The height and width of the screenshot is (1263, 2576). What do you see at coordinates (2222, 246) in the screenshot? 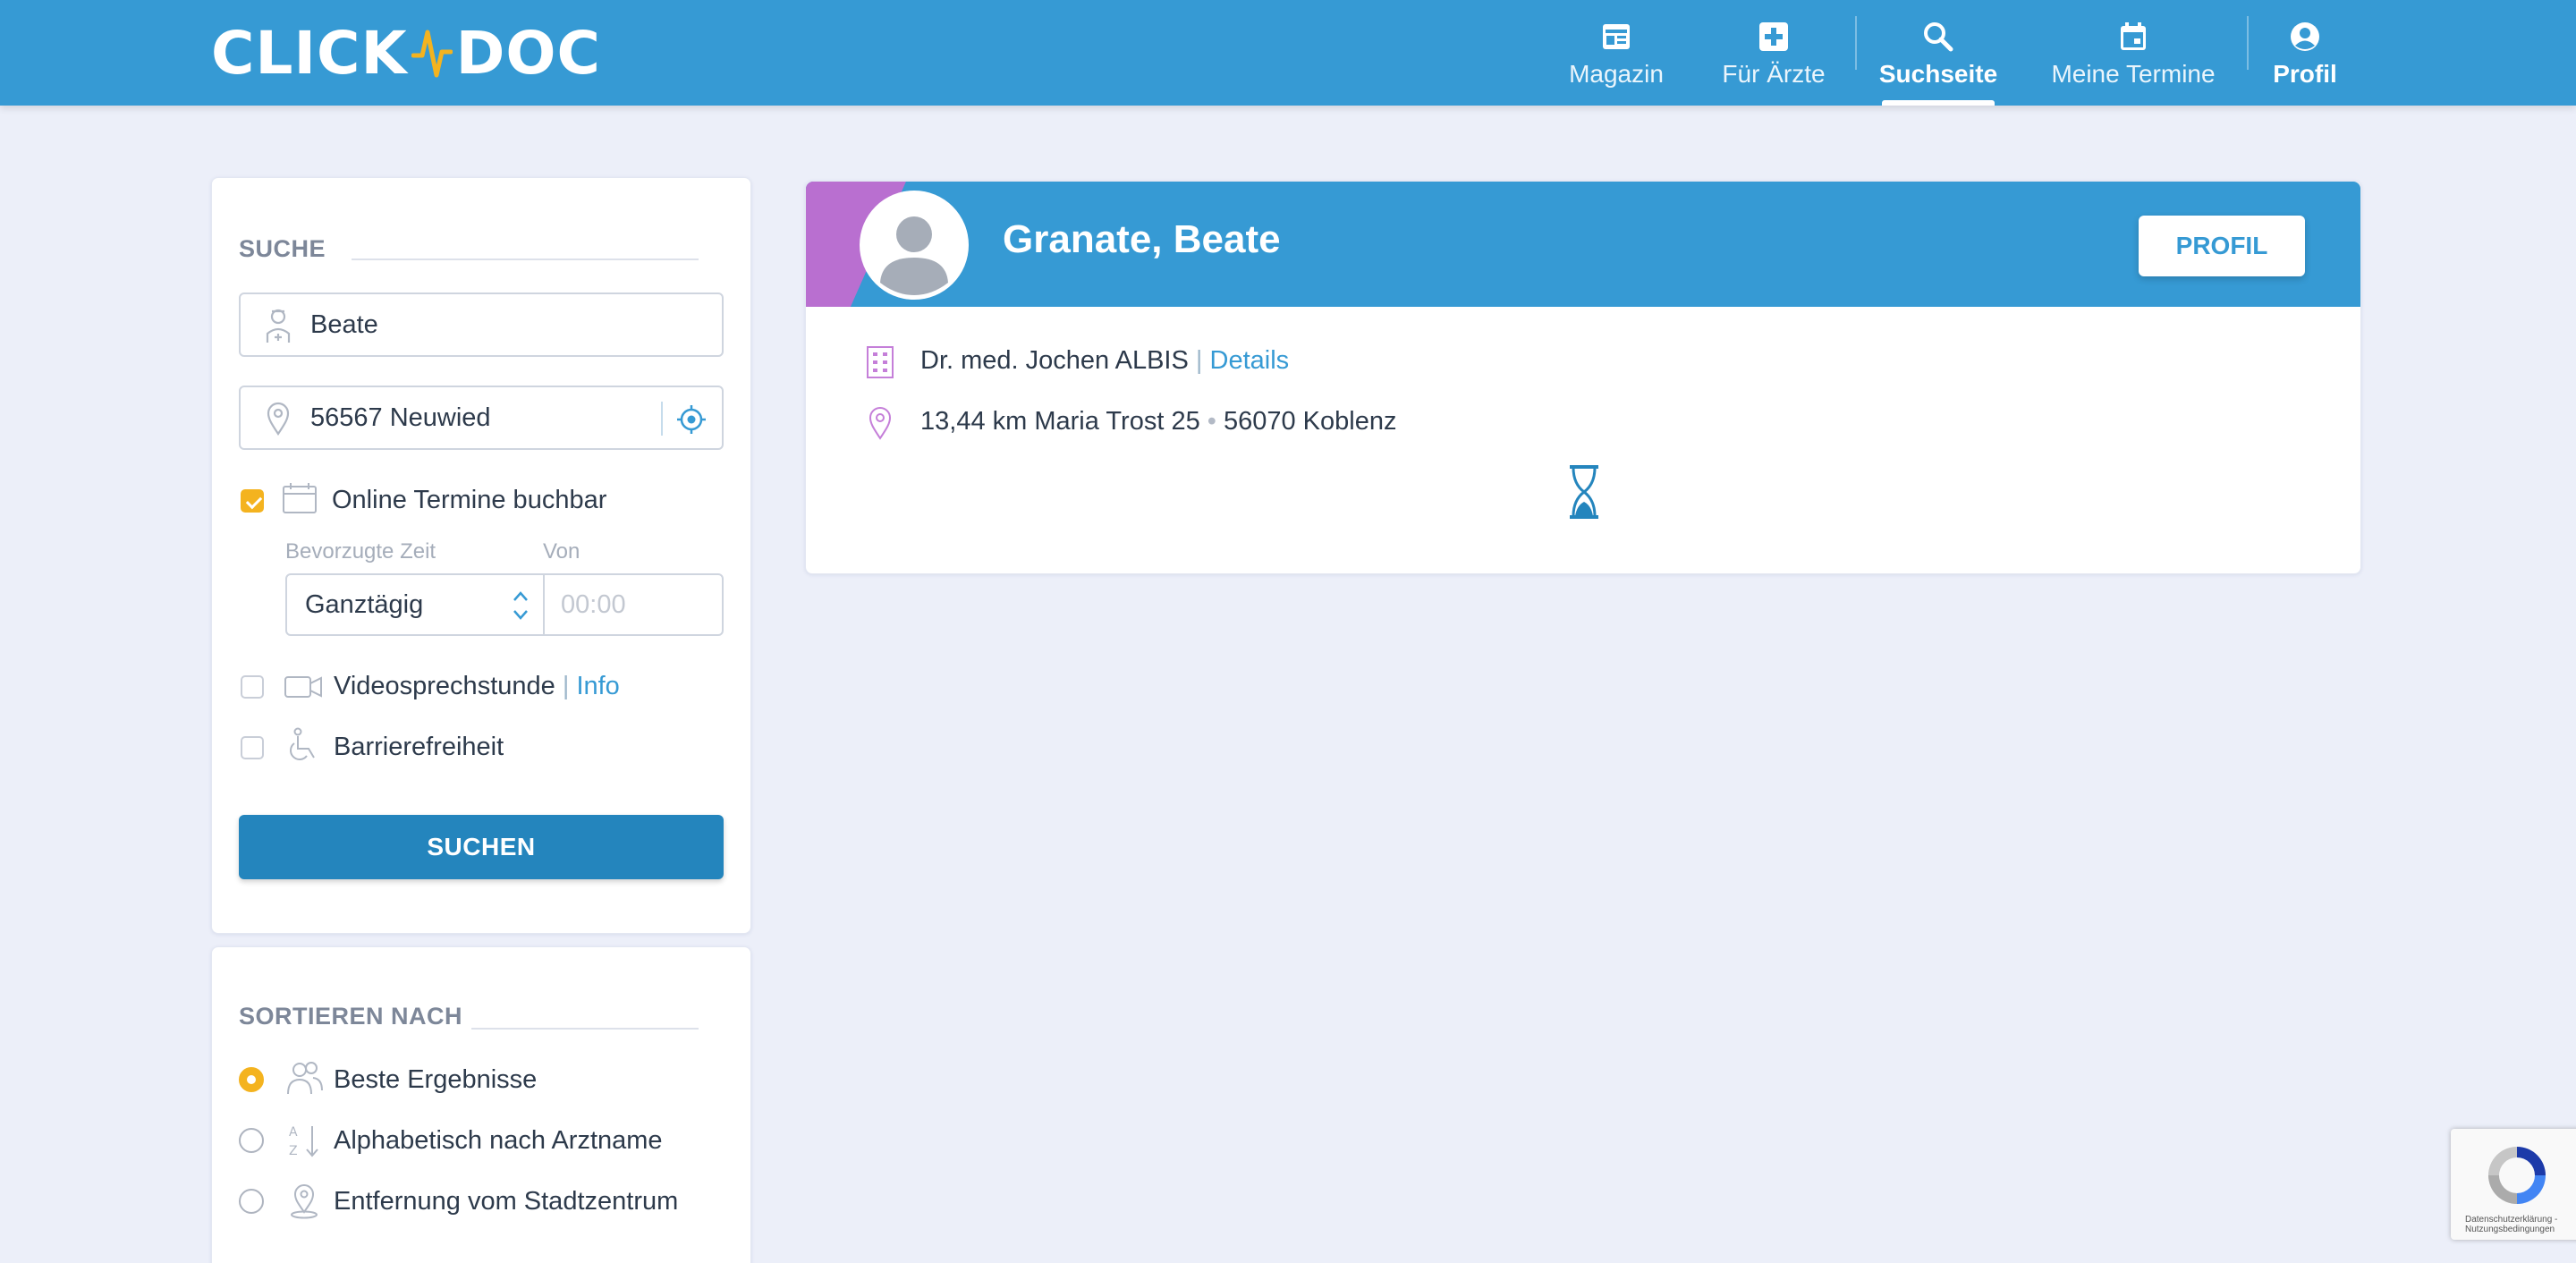
I see `profile-button: PROFIL` at bounding box center [2222, 246].